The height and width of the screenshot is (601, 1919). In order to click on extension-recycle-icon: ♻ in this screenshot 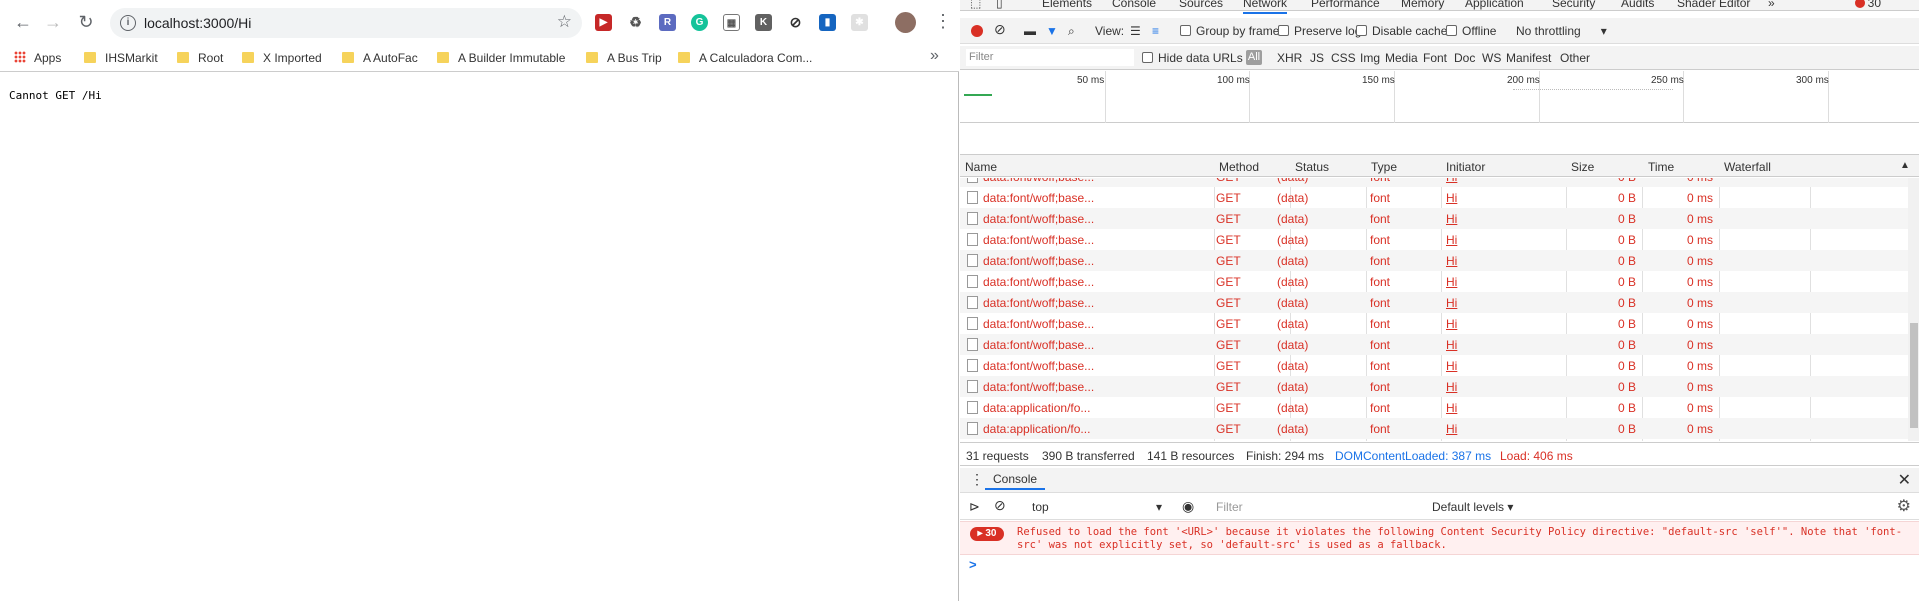, I will do `click(635, 22)`.